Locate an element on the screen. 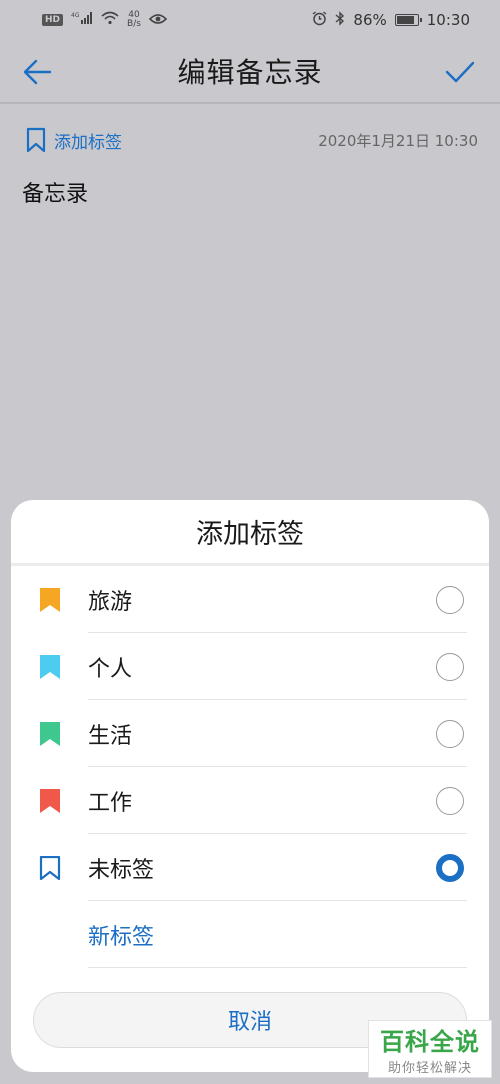 This screenshot has height=1084, width=500. alarm-icon is located at coordinates (319, 20).